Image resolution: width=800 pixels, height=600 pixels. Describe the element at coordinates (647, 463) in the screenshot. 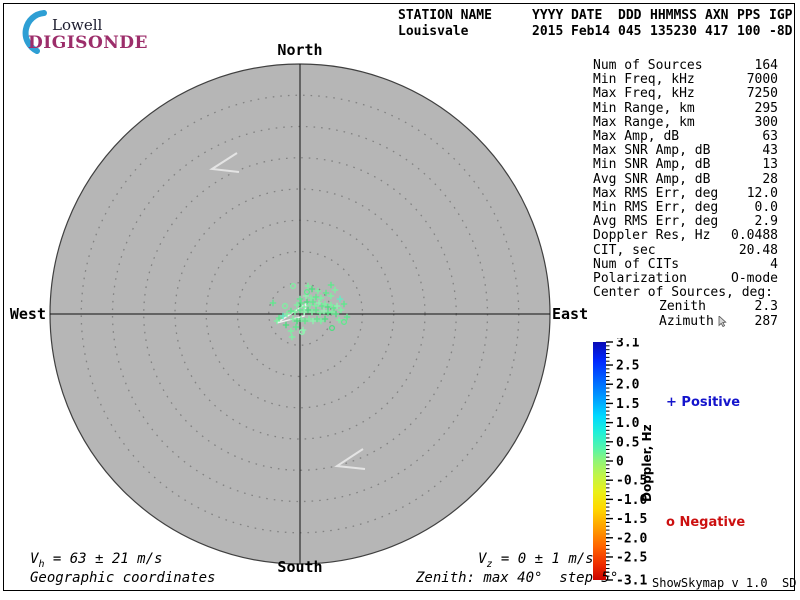

I see `doppler-axis-label: Doppler, Hz` at that location.